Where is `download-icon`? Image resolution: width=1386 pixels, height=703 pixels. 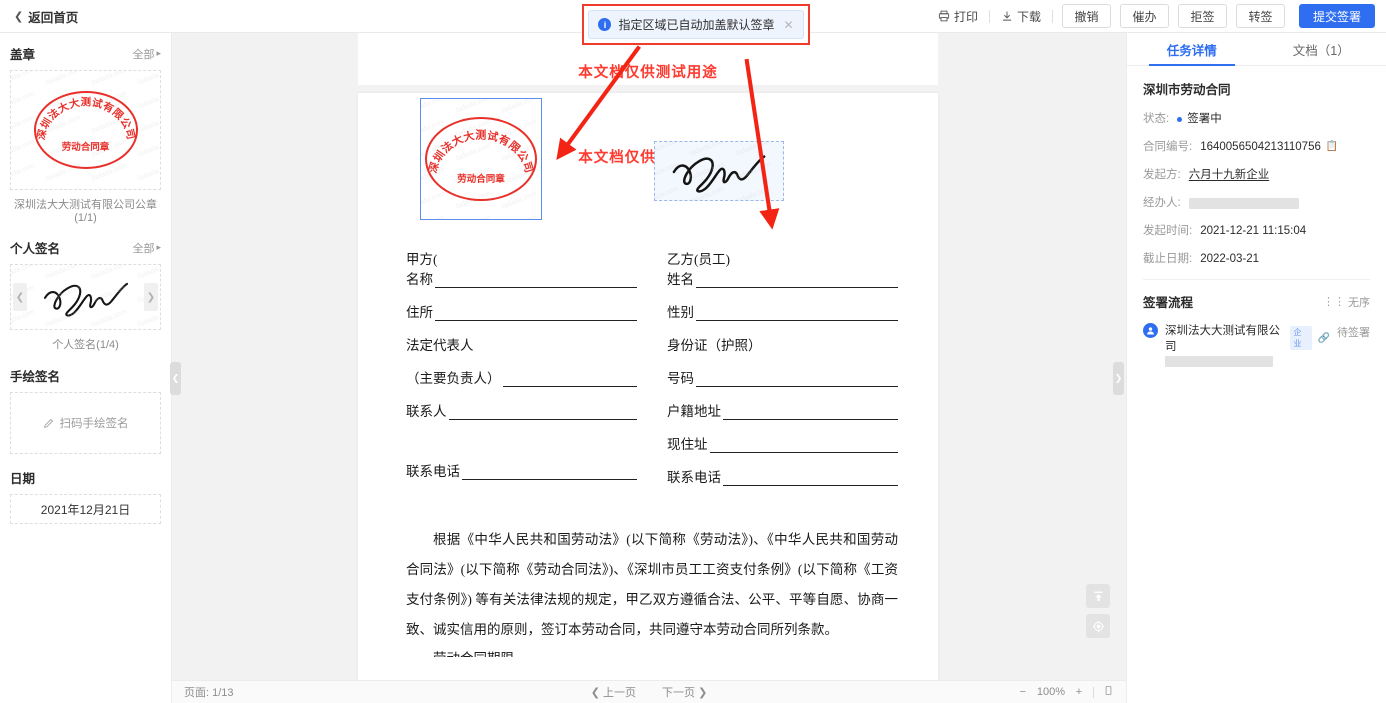
download-icon is located at coordinates (1007, 16).